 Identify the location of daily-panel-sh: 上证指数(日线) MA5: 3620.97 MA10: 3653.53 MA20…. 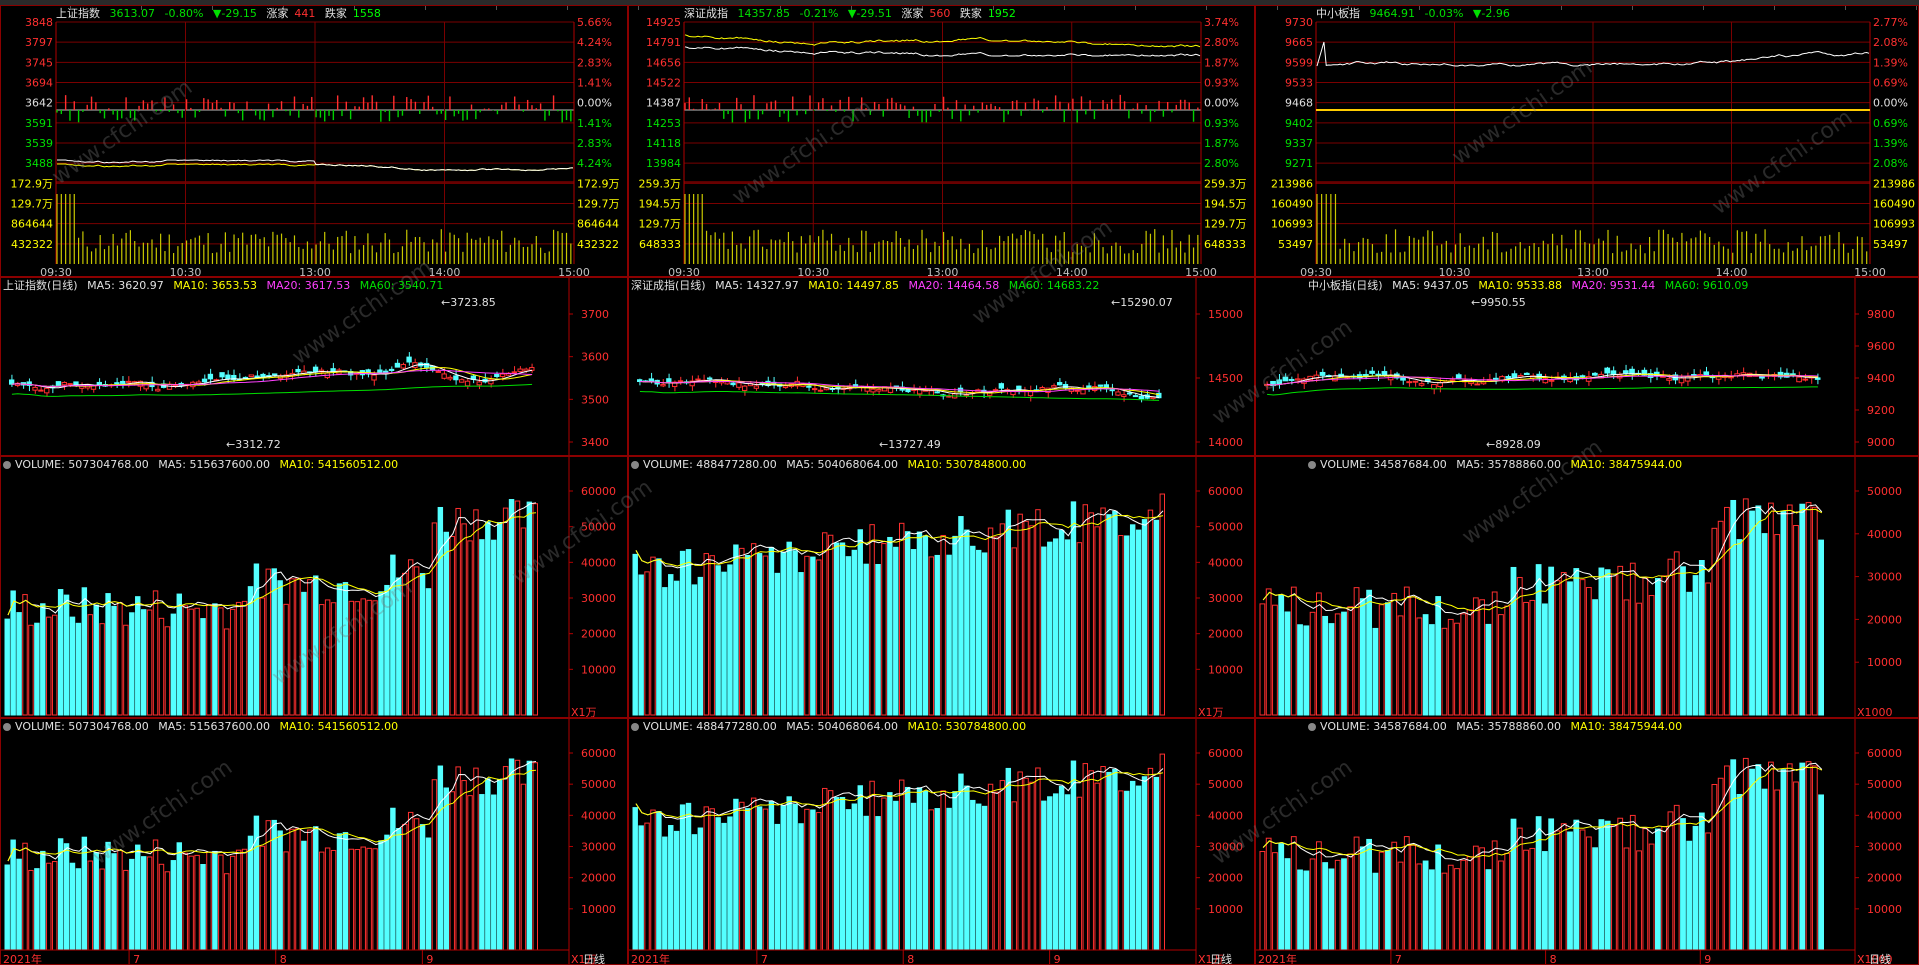
(314, 366).